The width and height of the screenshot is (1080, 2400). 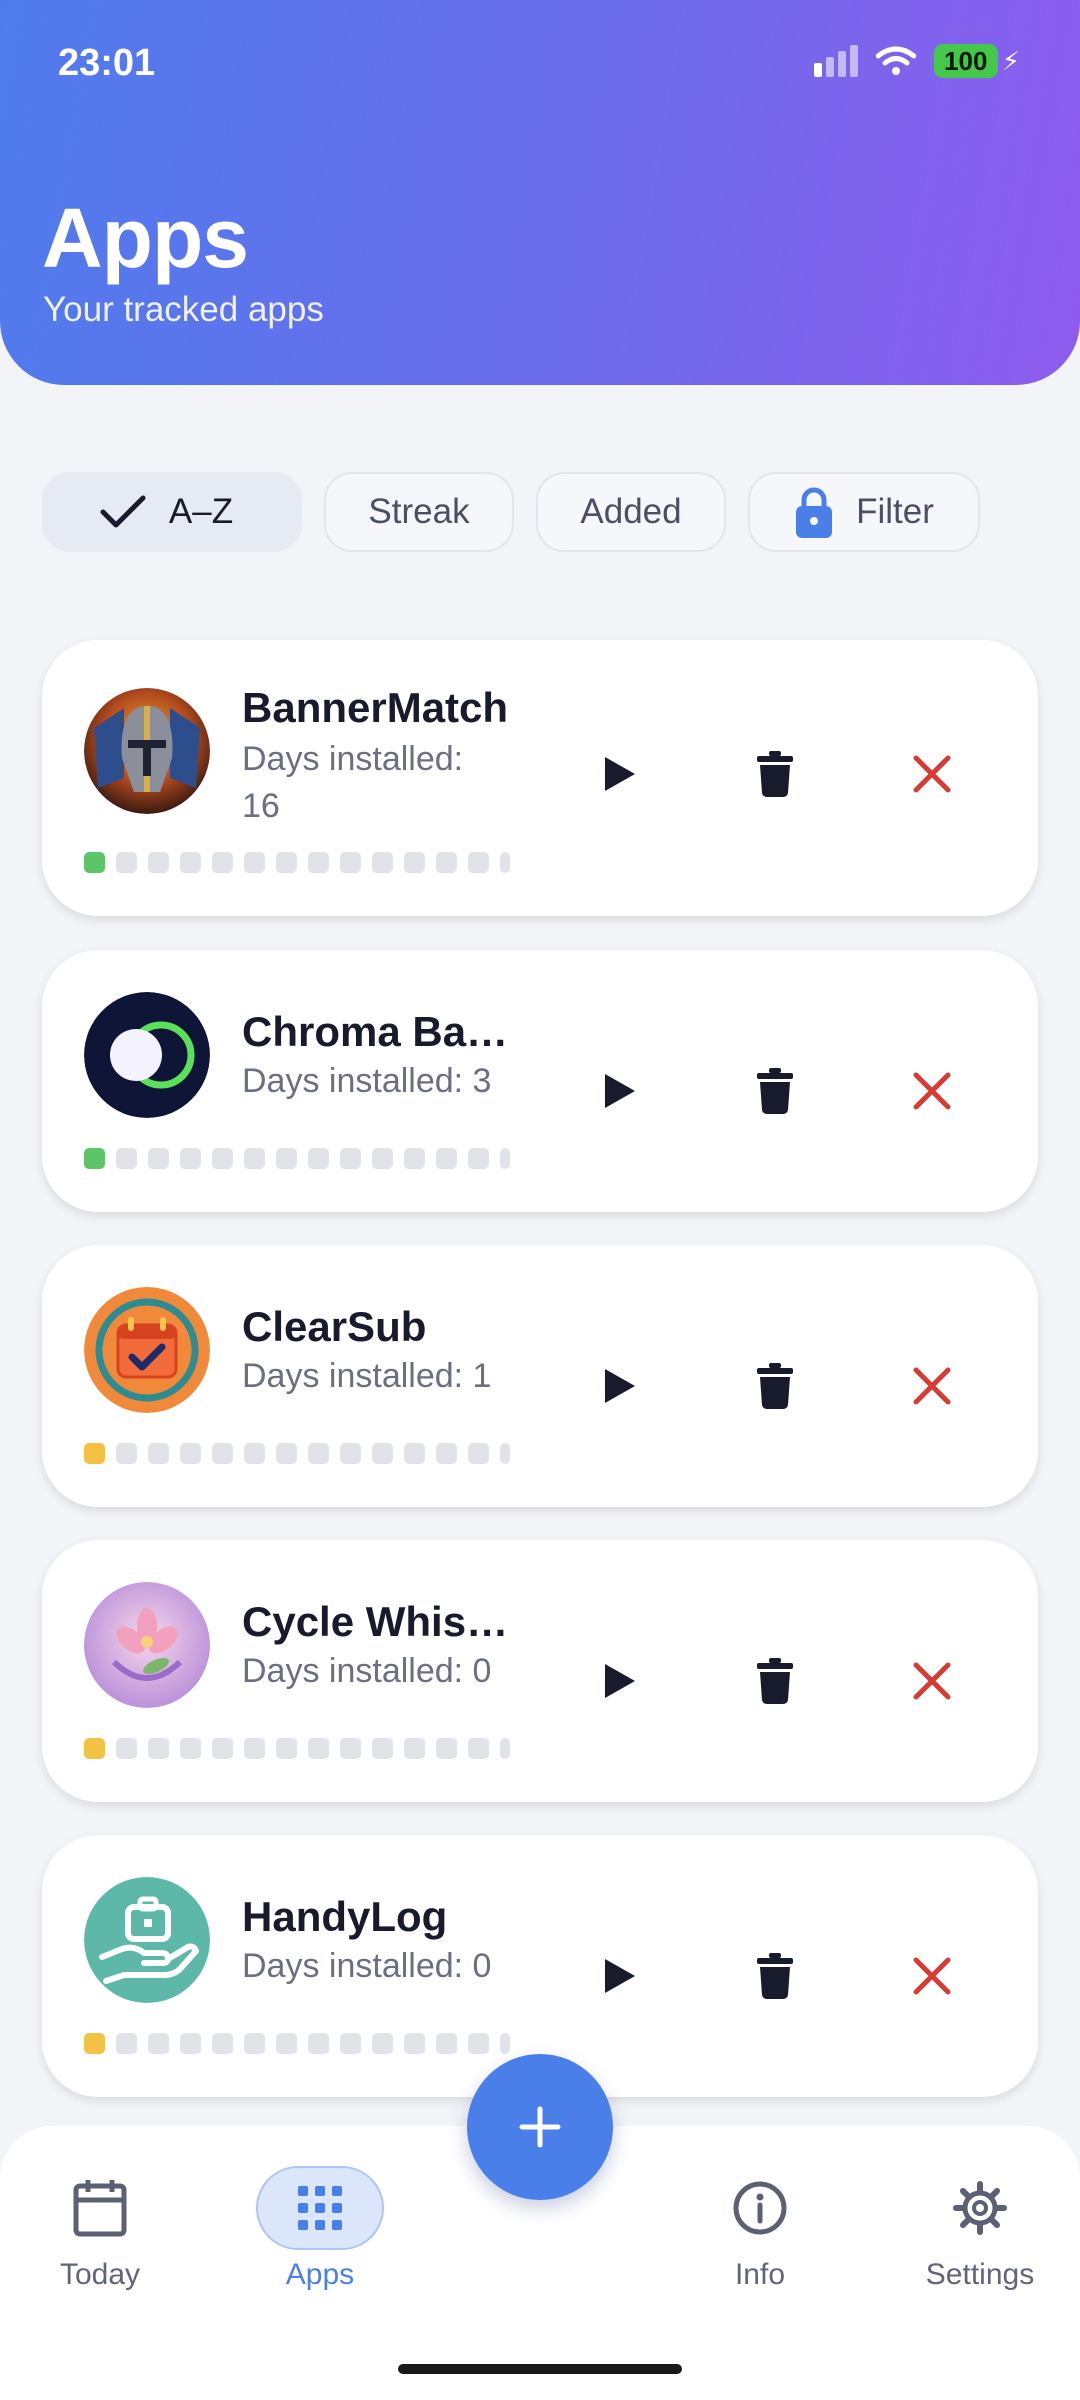 I want to click on nav-info: Info, so click(x=760, y=2229).